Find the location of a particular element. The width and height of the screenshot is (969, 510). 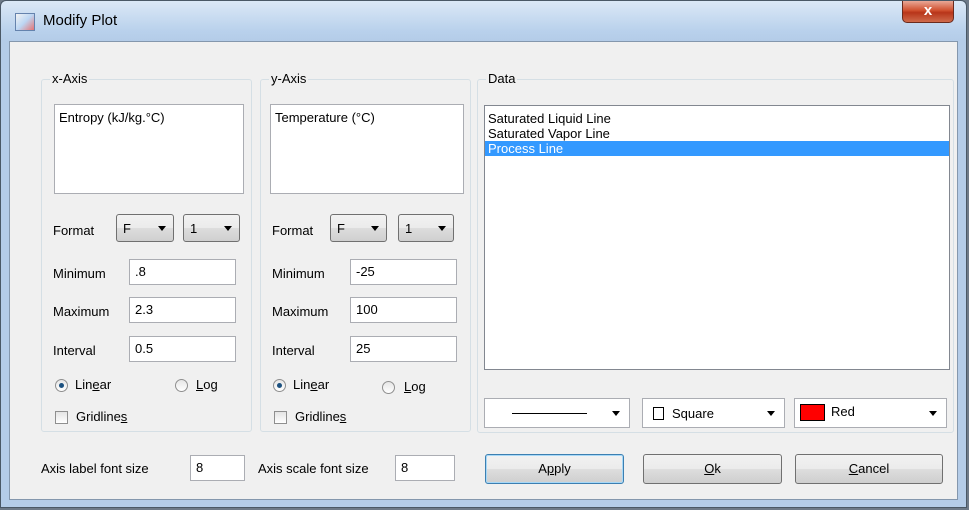

x-maximum-label: Maximum is located at coordinates (81, 311).